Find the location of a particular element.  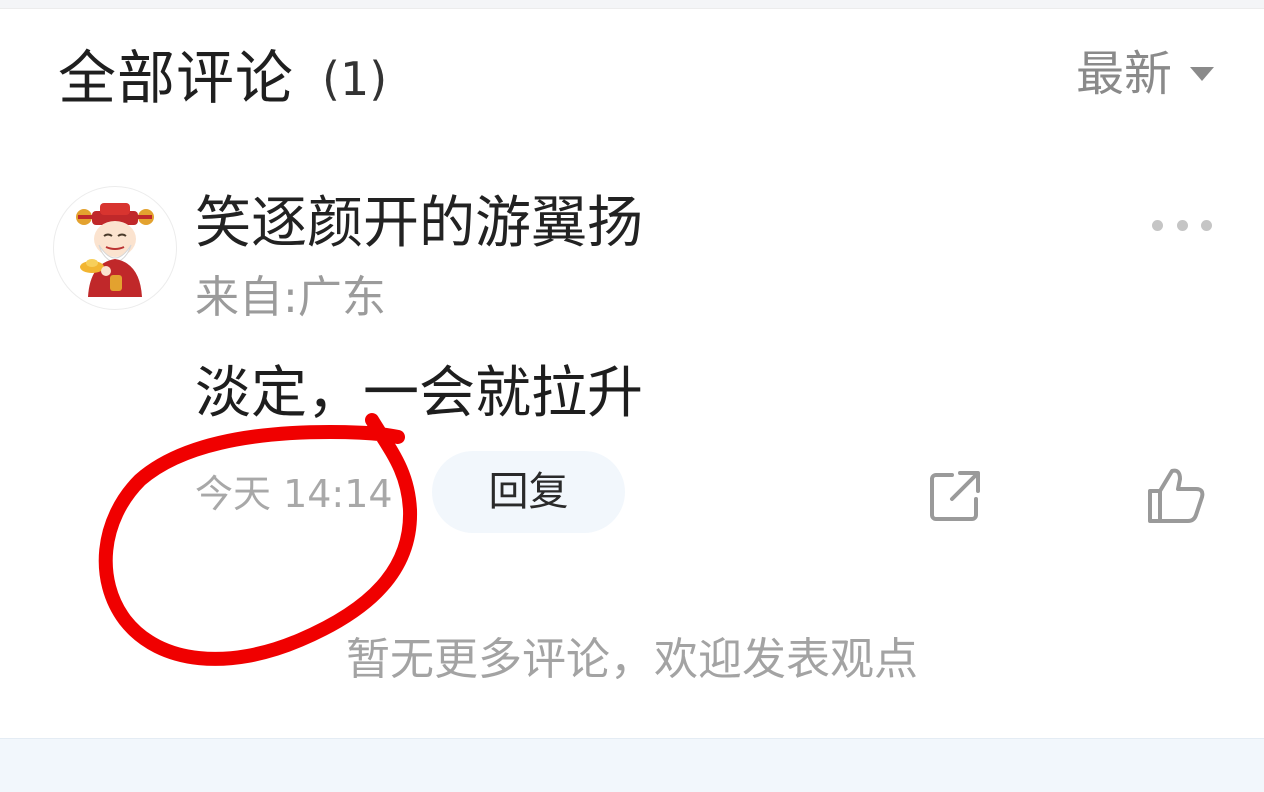

more-dots-icon is located at coordinates (1182, 225).